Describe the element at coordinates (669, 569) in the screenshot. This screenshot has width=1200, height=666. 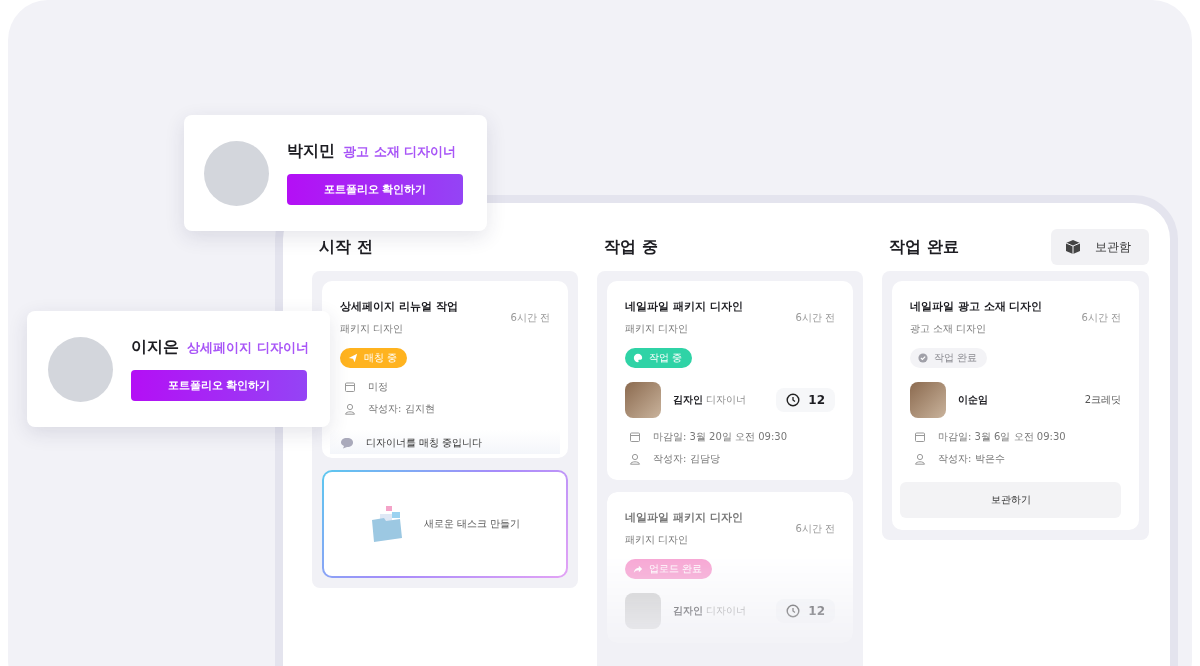
I see `status-badge: 업로드 완료` at that location.